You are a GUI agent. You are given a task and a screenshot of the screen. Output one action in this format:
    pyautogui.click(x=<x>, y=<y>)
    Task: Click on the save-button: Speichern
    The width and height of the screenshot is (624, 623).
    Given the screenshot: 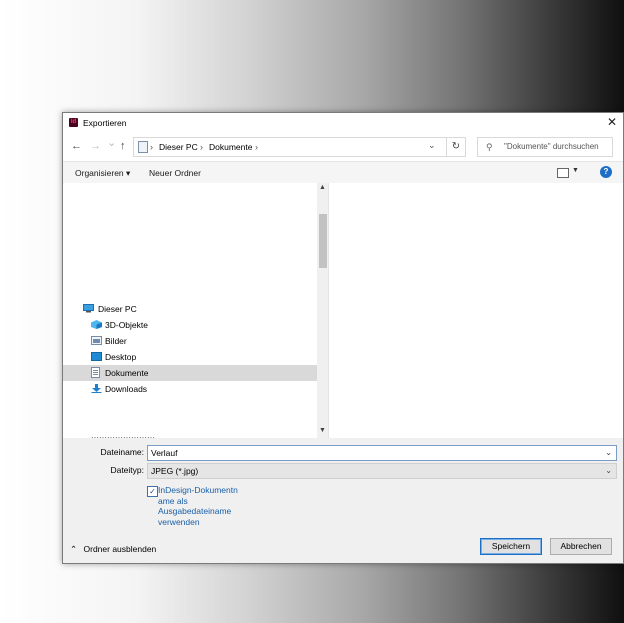 What is the action you would take?
    pyautogui.click(x=511, y=546)
    